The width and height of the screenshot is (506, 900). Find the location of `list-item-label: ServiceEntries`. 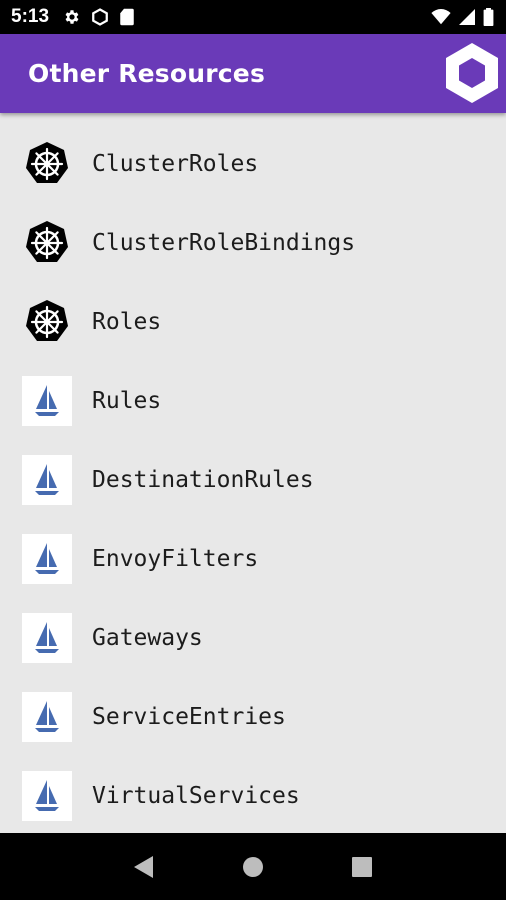

list-item-label: ServiceEntries is located at coordinates (189, 716).